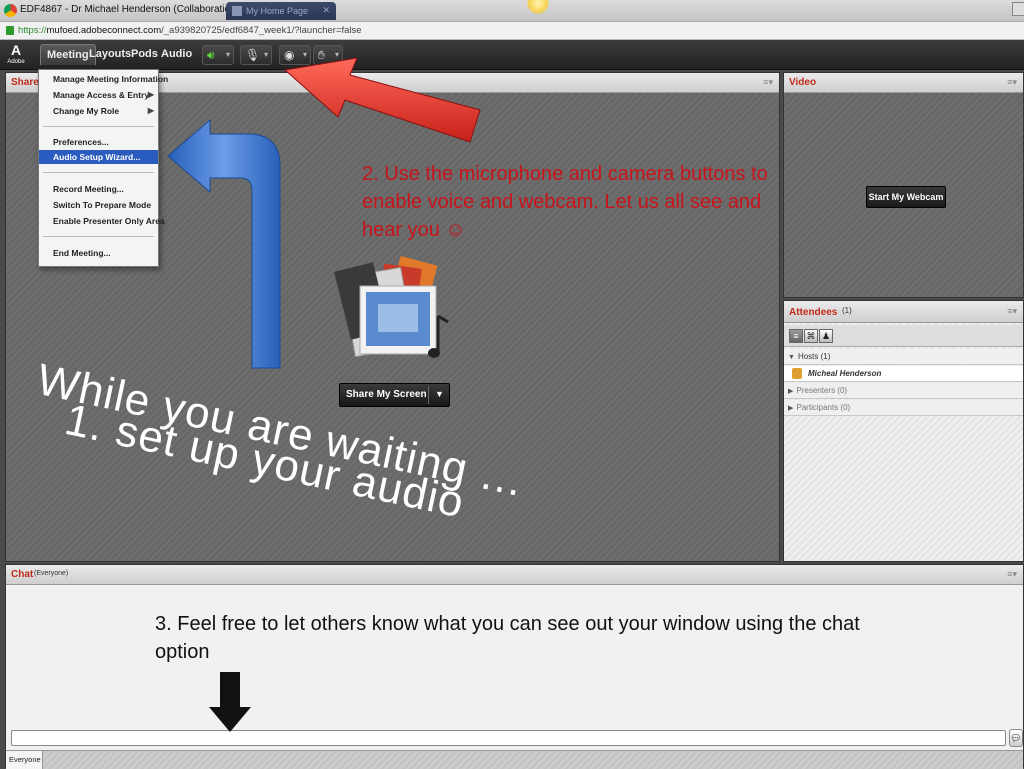  What do you see at coordinates (382, 100) in the screenshot?
I see `red-arrow-icon` at bounding box center [382, 100].